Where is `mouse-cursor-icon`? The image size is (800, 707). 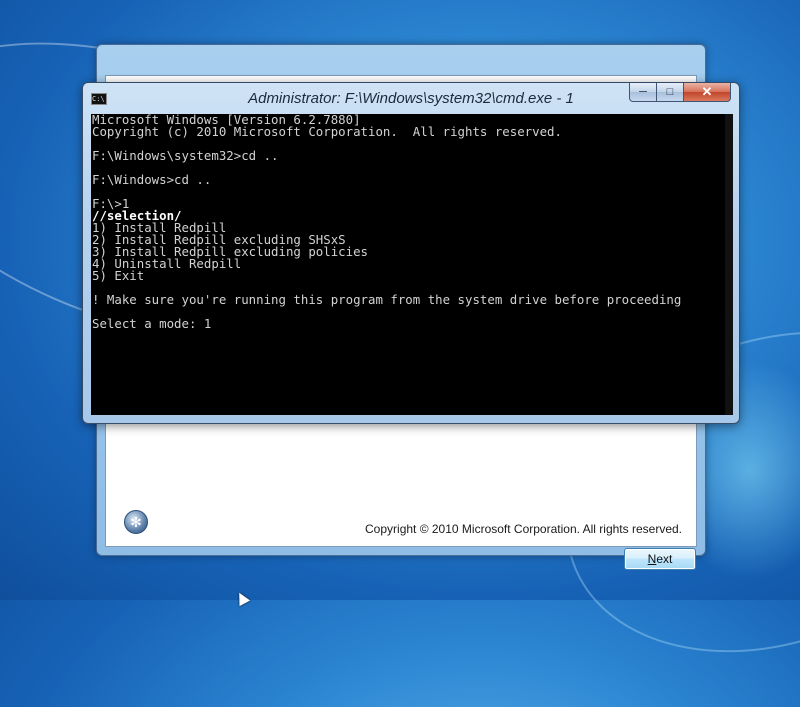
mouse-cursor-icon is located at coordinates (242, 598).